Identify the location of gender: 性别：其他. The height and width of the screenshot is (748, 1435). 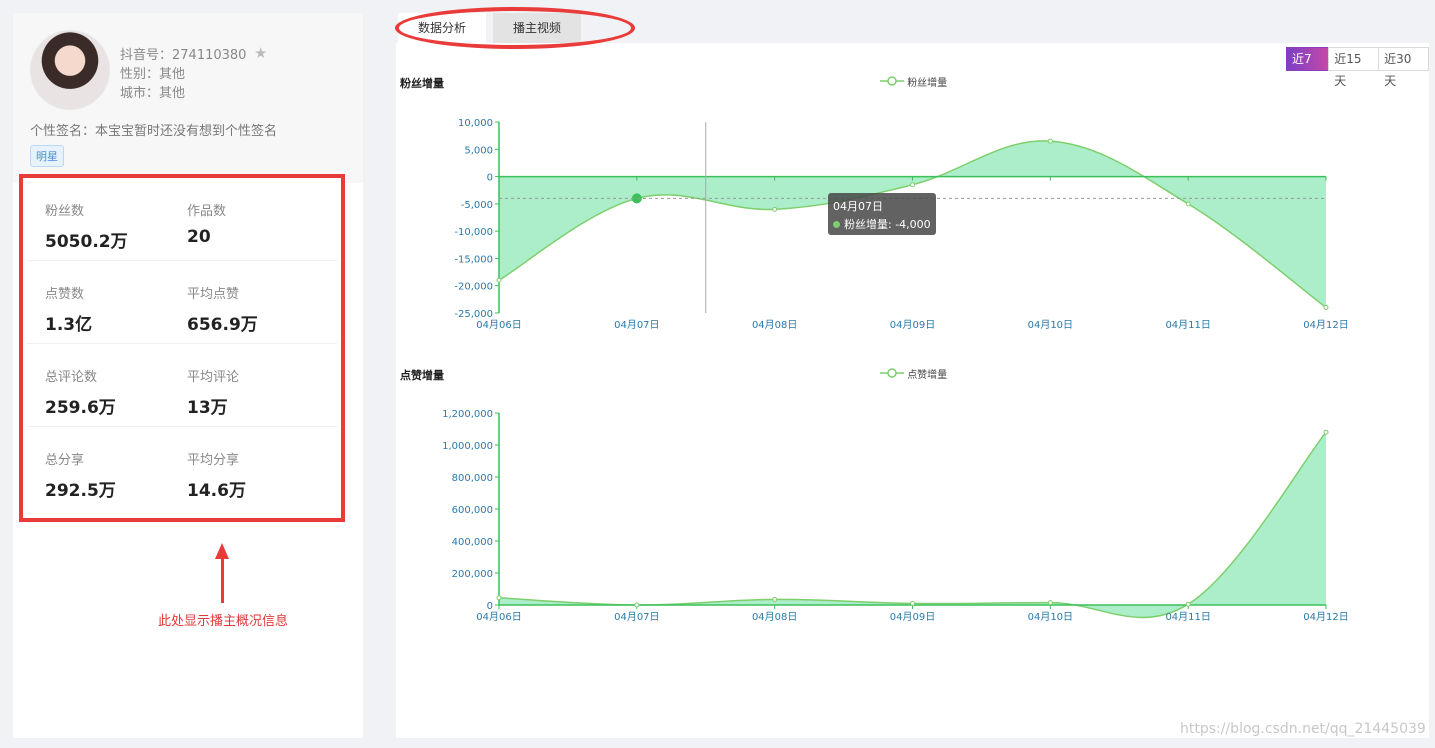
(153, 74).